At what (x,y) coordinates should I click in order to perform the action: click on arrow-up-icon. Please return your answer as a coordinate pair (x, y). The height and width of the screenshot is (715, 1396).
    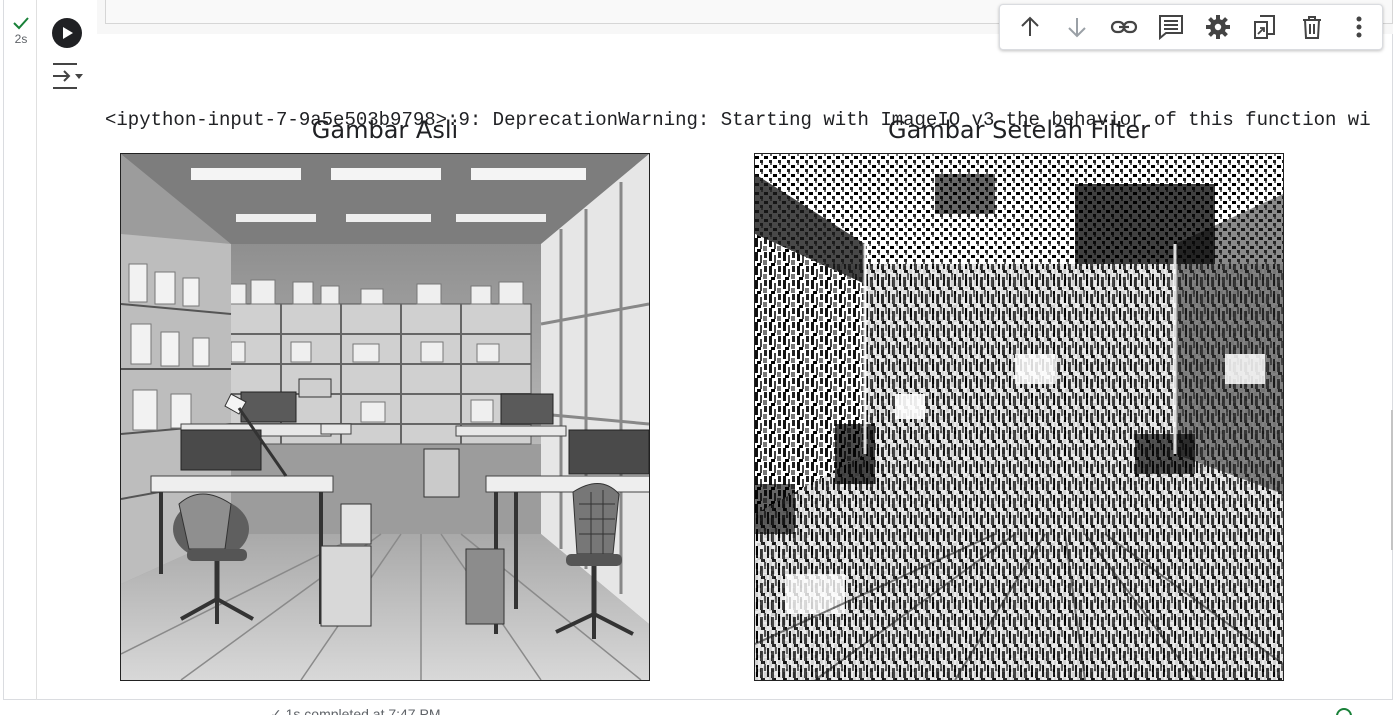
    Looking at the image, I should click on (1030, 26).